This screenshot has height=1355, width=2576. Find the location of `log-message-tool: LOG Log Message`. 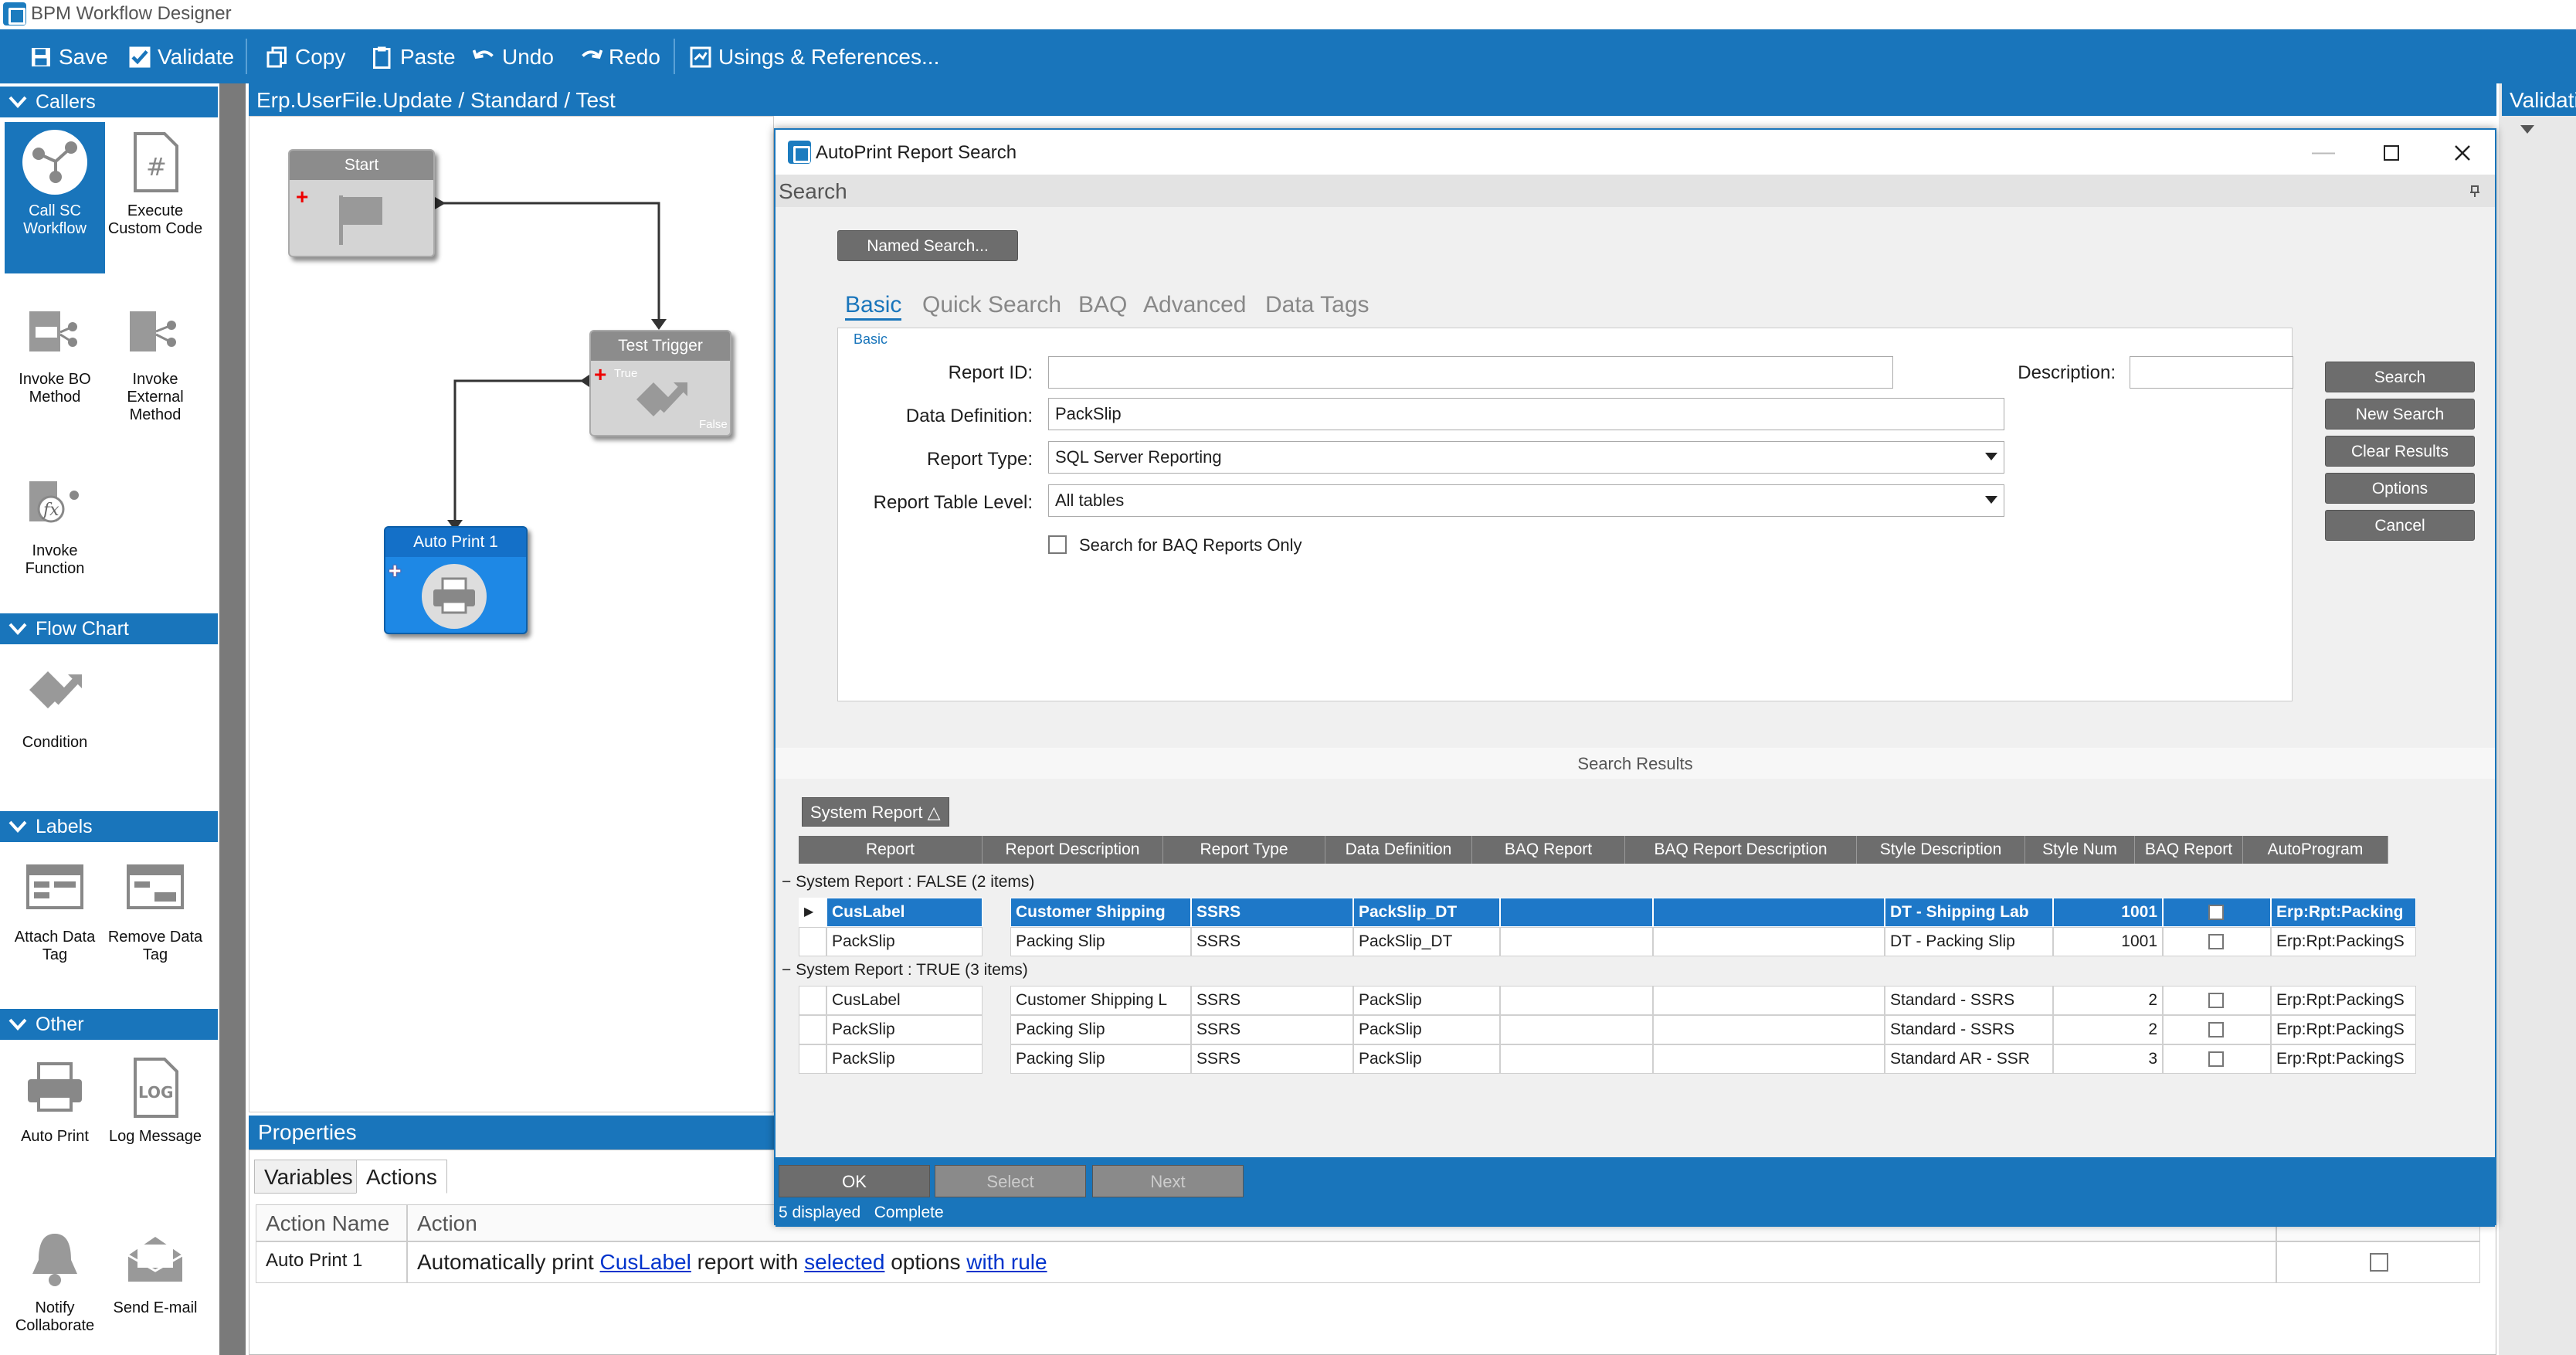

log-message-tool: LOG Log Message is located at coordinates (155, 1100).